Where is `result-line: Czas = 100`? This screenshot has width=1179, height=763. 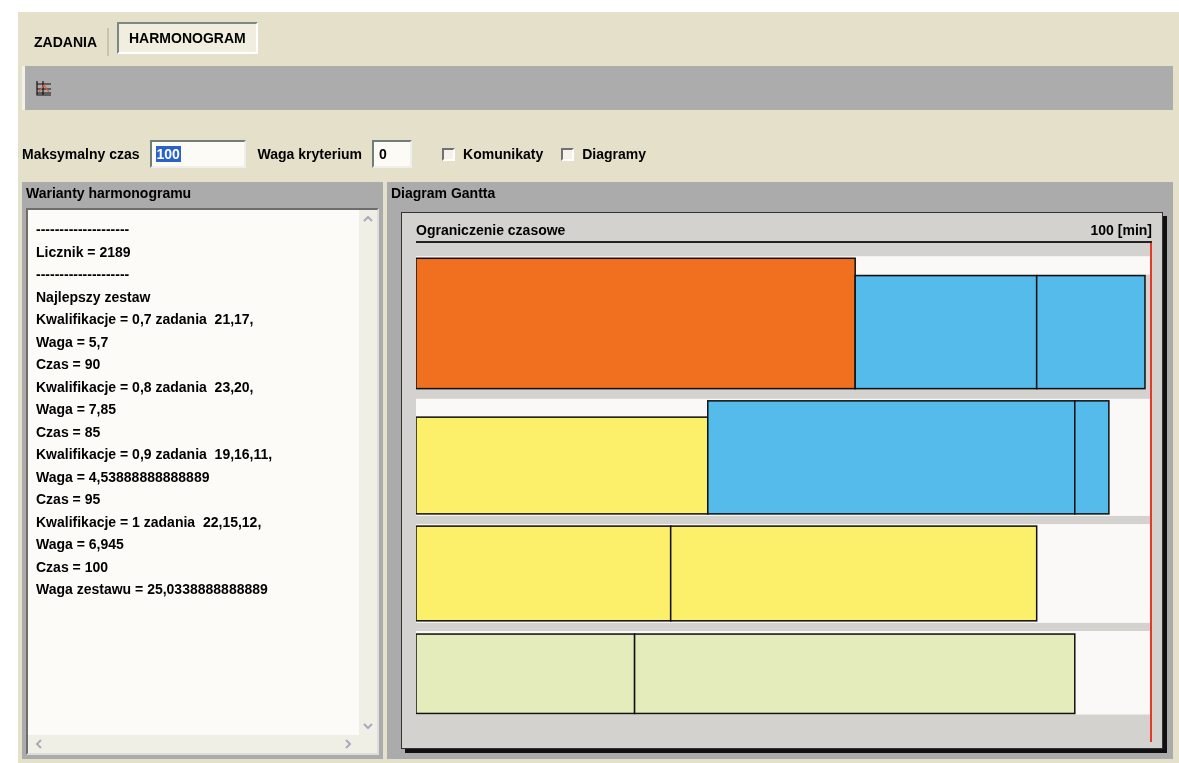 result-line: Czas = 100 is located at coordinates (72, 567).